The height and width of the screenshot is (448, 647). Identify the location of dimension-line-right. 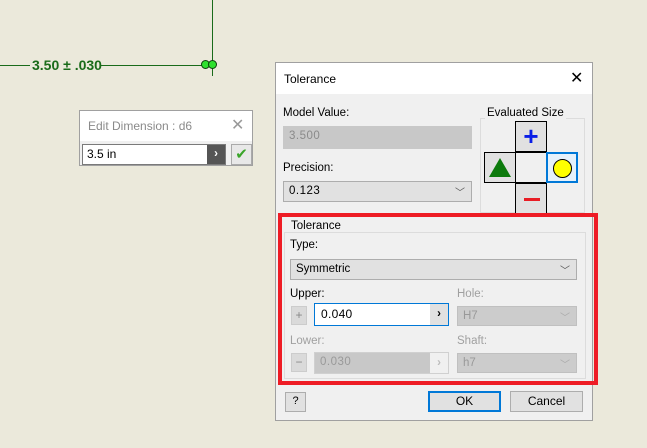
(155, 65).